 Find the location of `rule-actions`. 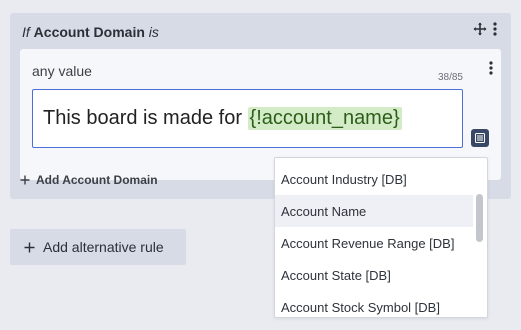

rule-actions is located at coordinates (485, 29).